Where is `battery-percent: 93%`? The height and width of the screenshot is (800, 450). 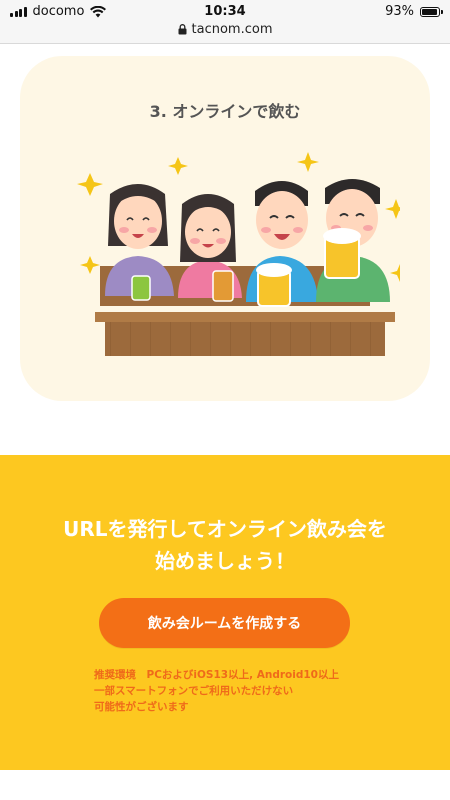
battery-percent: 93% is located at coordinates (399, 11).